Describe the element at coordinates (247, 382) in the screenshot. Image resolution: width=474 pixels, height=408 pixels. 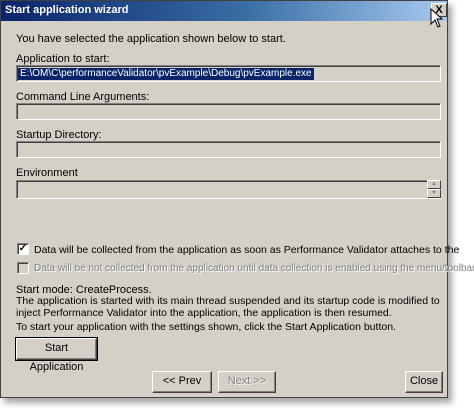
I see `next-button: Next >>` at that location.